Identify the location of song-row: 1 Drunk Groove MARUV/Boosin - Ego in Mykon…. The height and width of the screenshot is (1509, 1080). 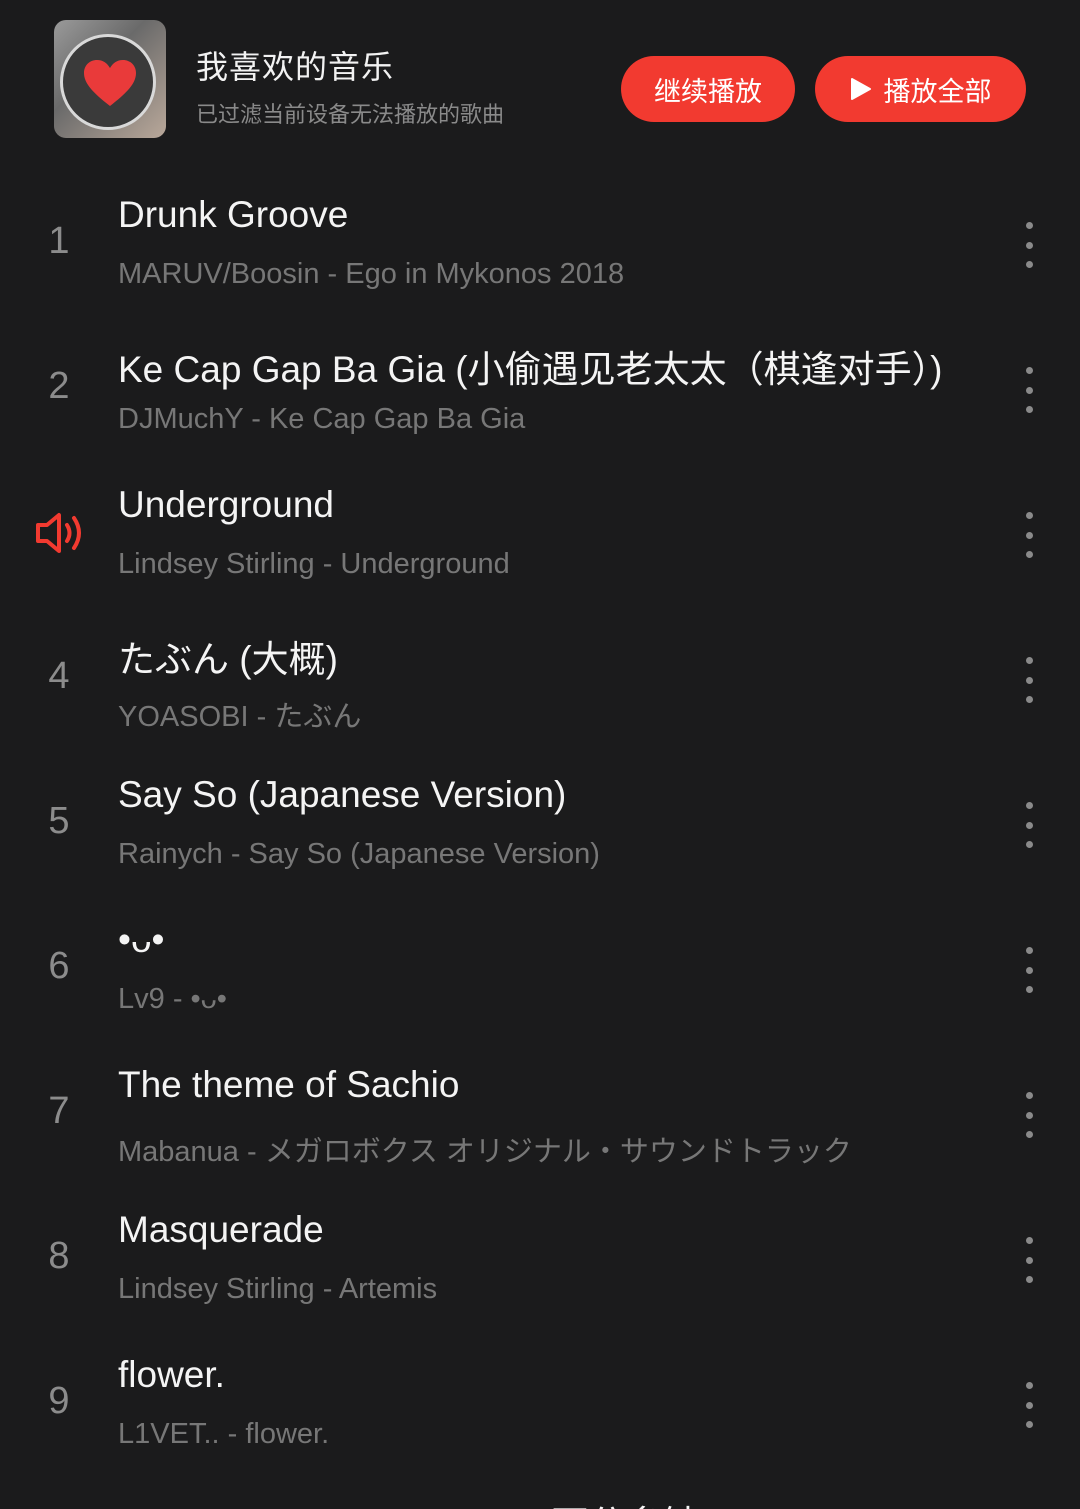
(540, 254).